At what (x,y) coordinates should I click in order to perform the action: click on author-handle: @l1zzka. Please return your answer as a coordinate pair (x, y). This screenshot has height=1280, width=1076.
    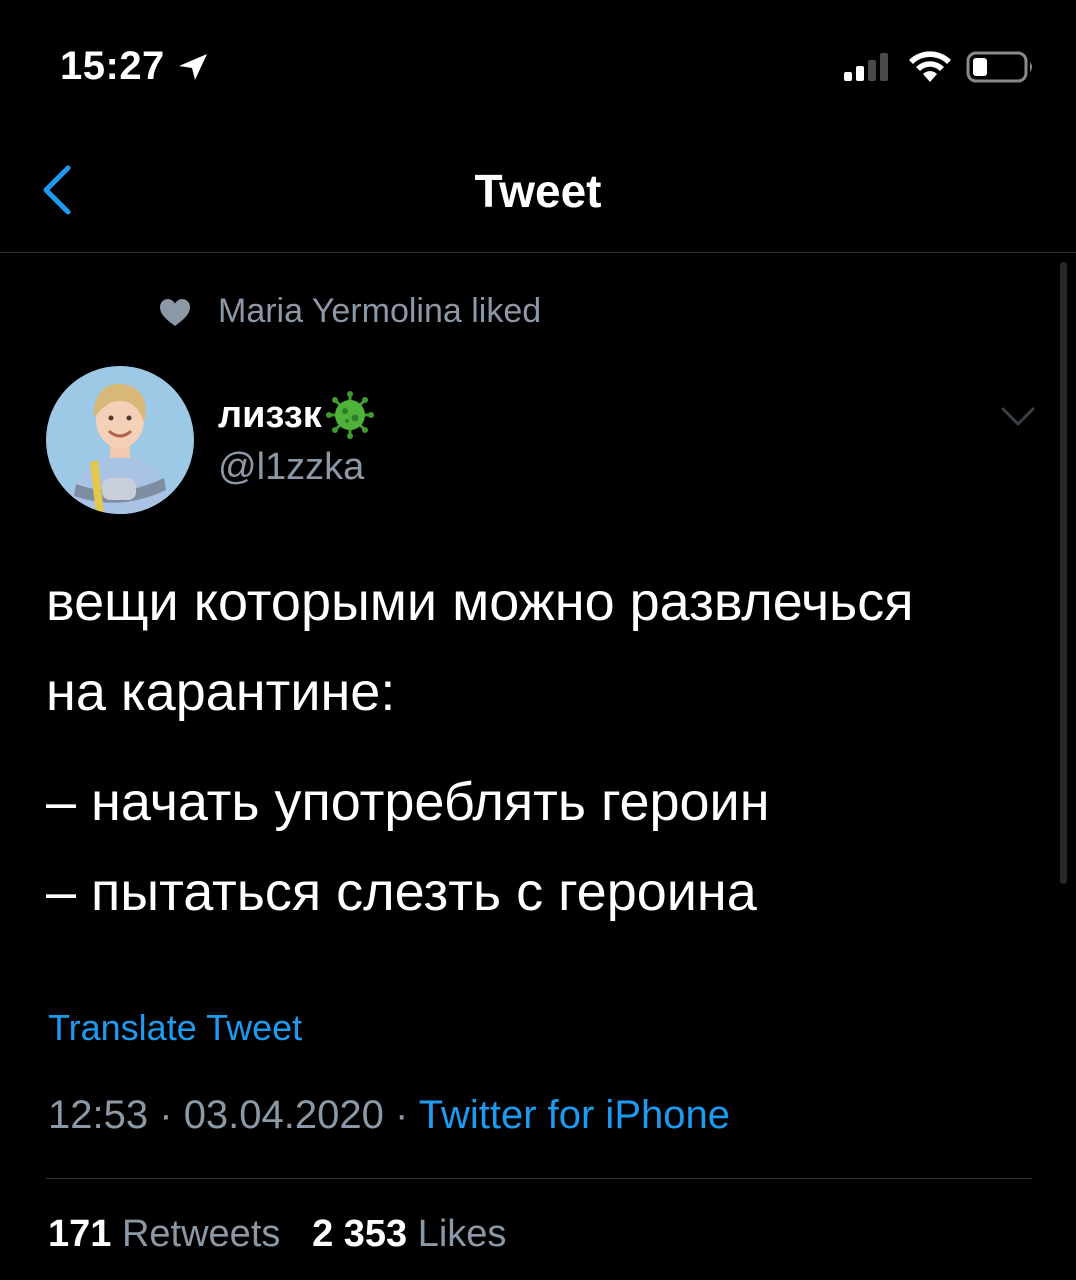
    Looking at the image, I should click on (291, 467).